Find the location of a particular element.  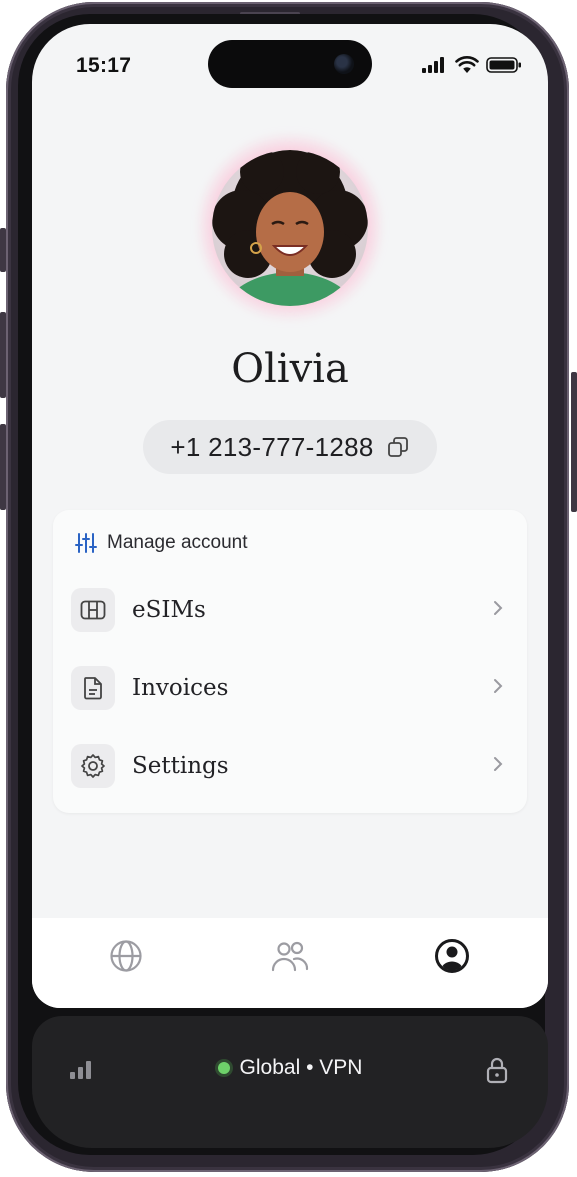

volume-up-button is located at coordinates (3, 355).